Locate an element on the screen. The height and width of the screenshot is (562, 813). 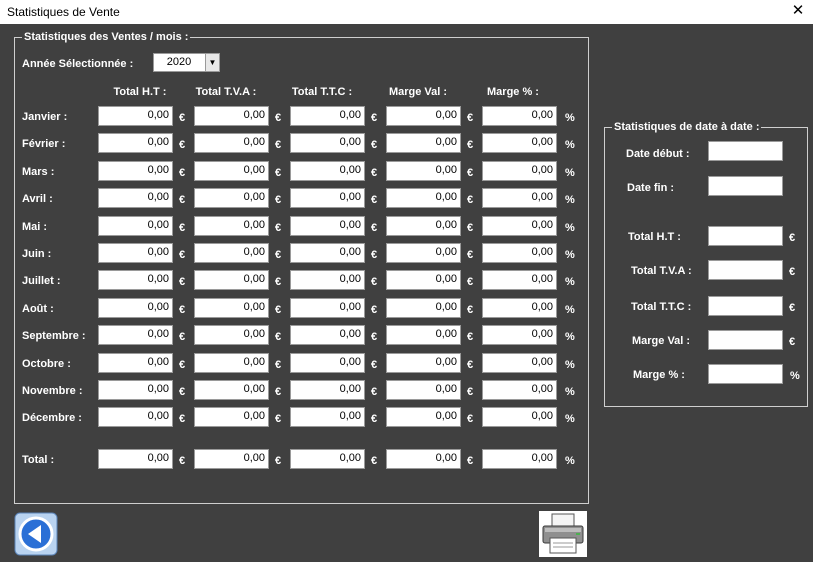
month-row-1-marge-pct-field: 0,00 is located at coordinates (519, 143).